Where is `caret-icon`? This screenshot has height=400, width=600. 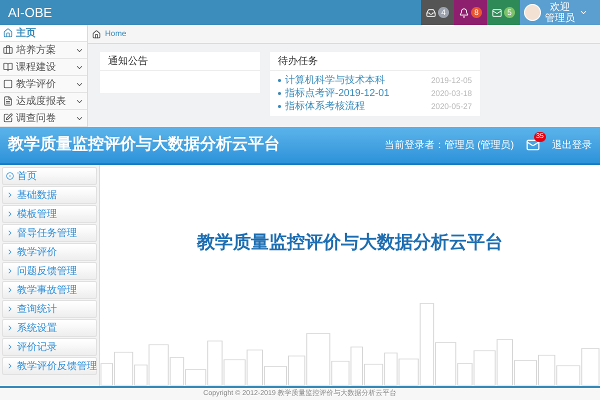
caret-icon is located at coordinates (583, 12).